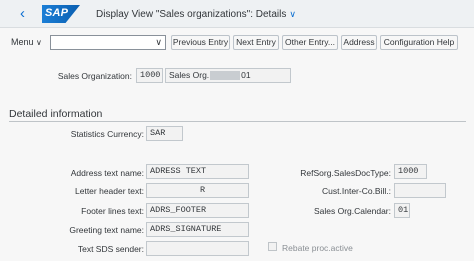 The width and height of the screenshot is (474, 261). Describe the element at coordinates (256, 42) in the screenshot. I see `next-entry-button: Next Entry` at that location.